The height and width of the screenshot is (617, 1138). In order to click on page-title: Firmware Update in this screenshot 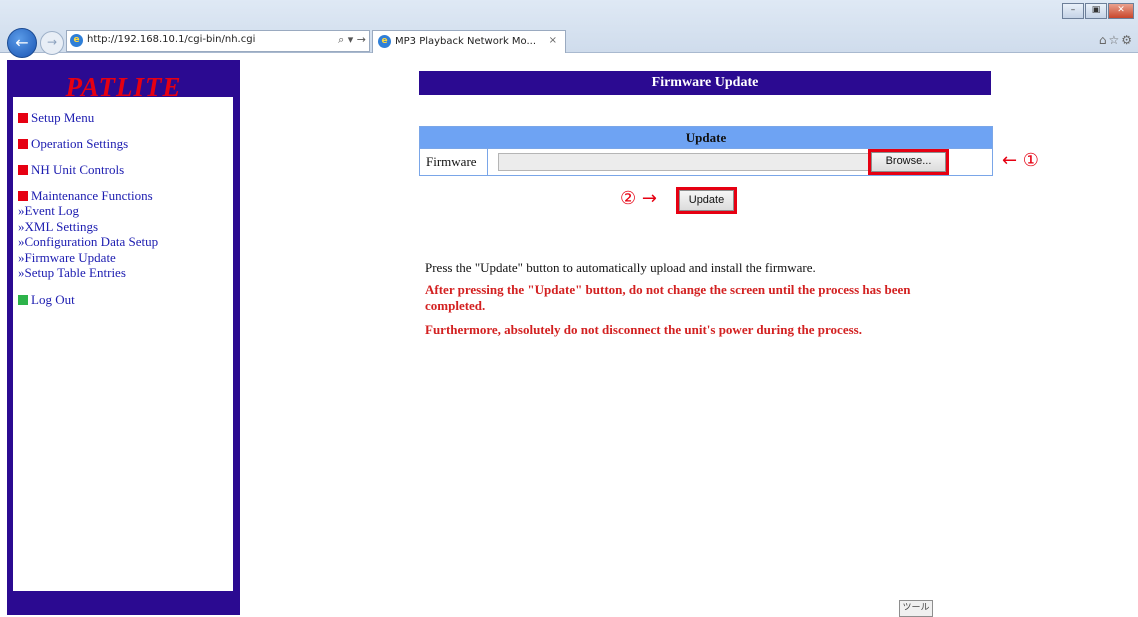, I will do `click(705, 83)`.